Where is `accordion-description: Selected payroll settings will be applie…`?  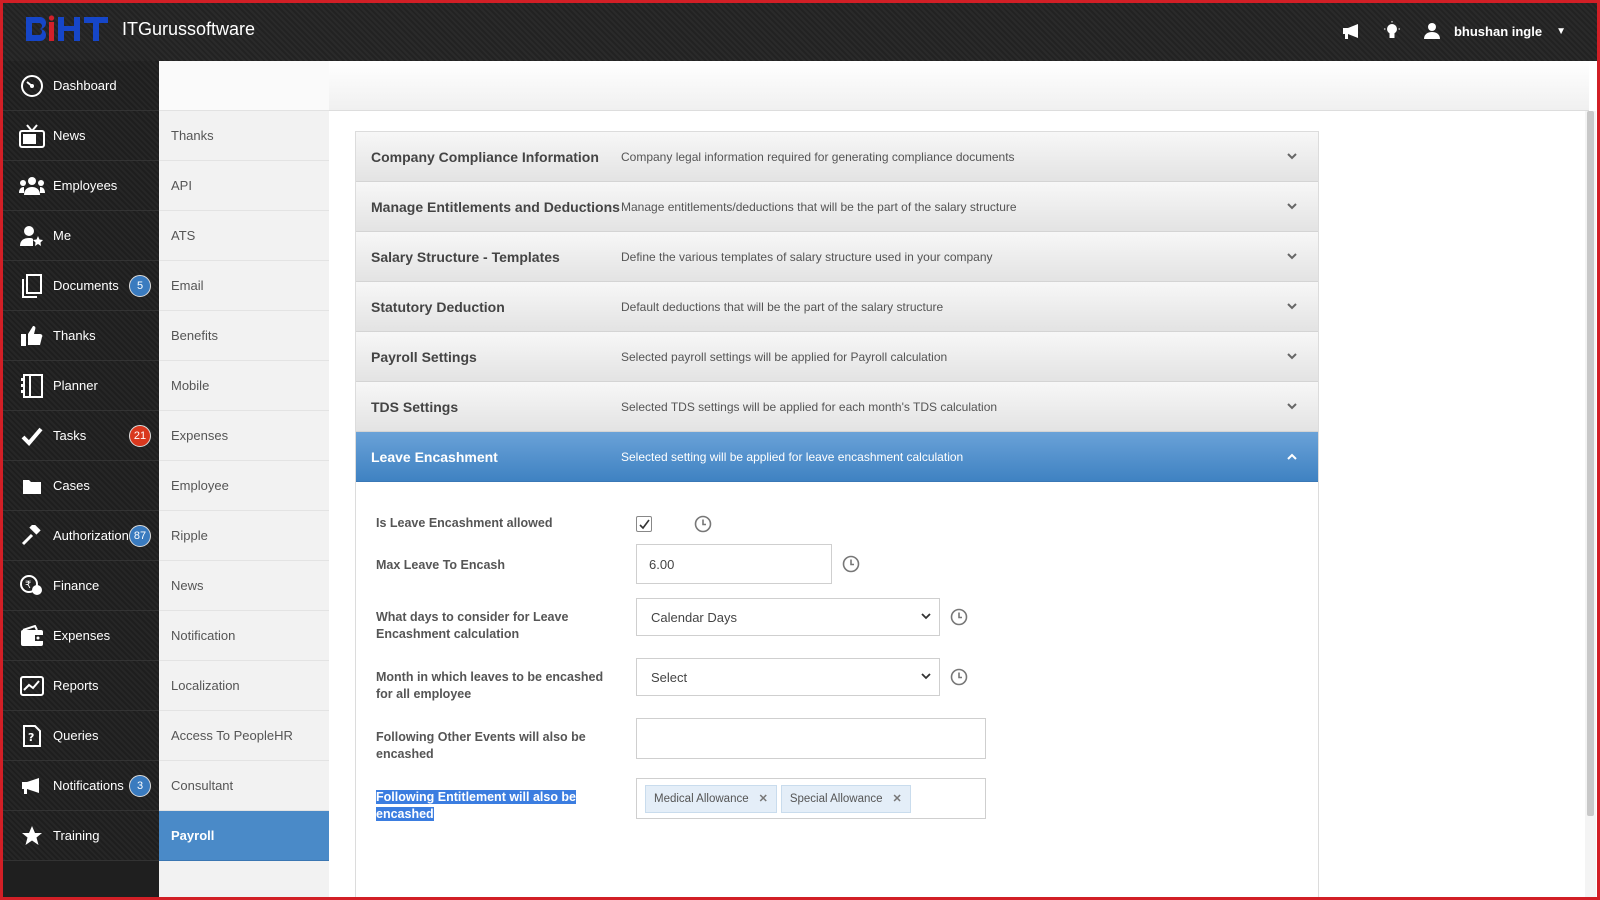
accordion-description: Selected payroll settings will be applie… is located at coordinates (784, 356).